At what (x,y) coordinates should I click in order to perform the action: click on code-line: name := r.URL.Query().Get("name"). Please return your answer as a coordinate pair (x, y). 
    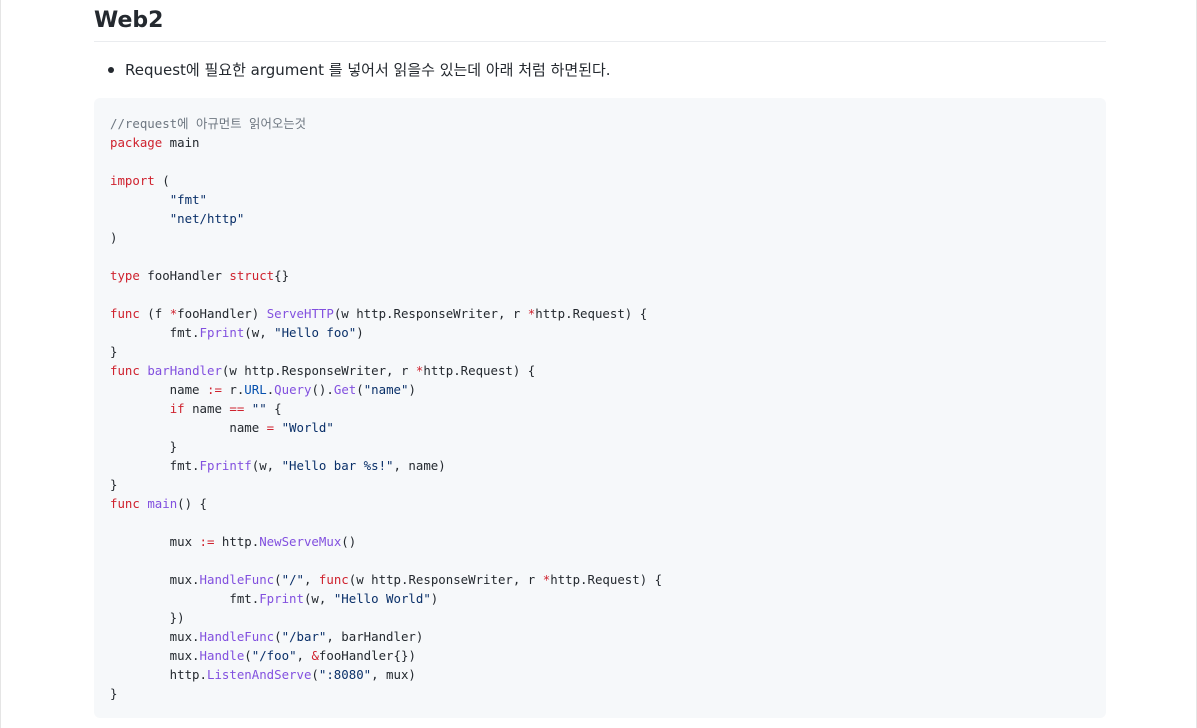
    Looking at the image, I should click on (600, 389).